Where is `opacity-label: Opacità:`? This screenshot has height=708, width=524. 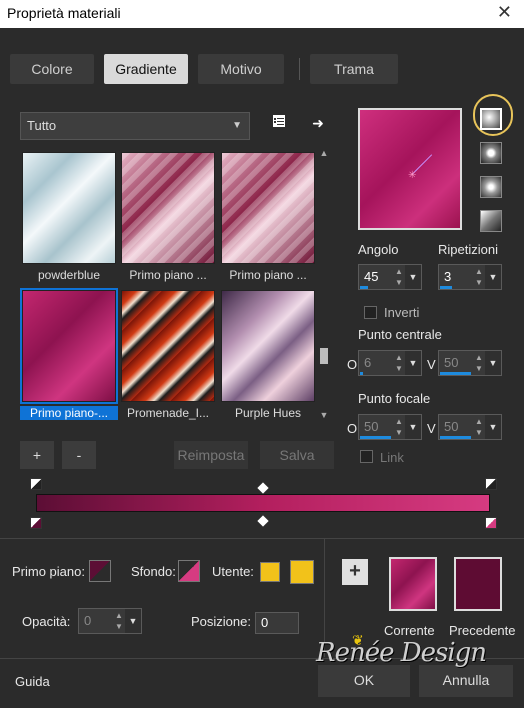
opacity-label: Opacità: is located at coordinates (46, 621).